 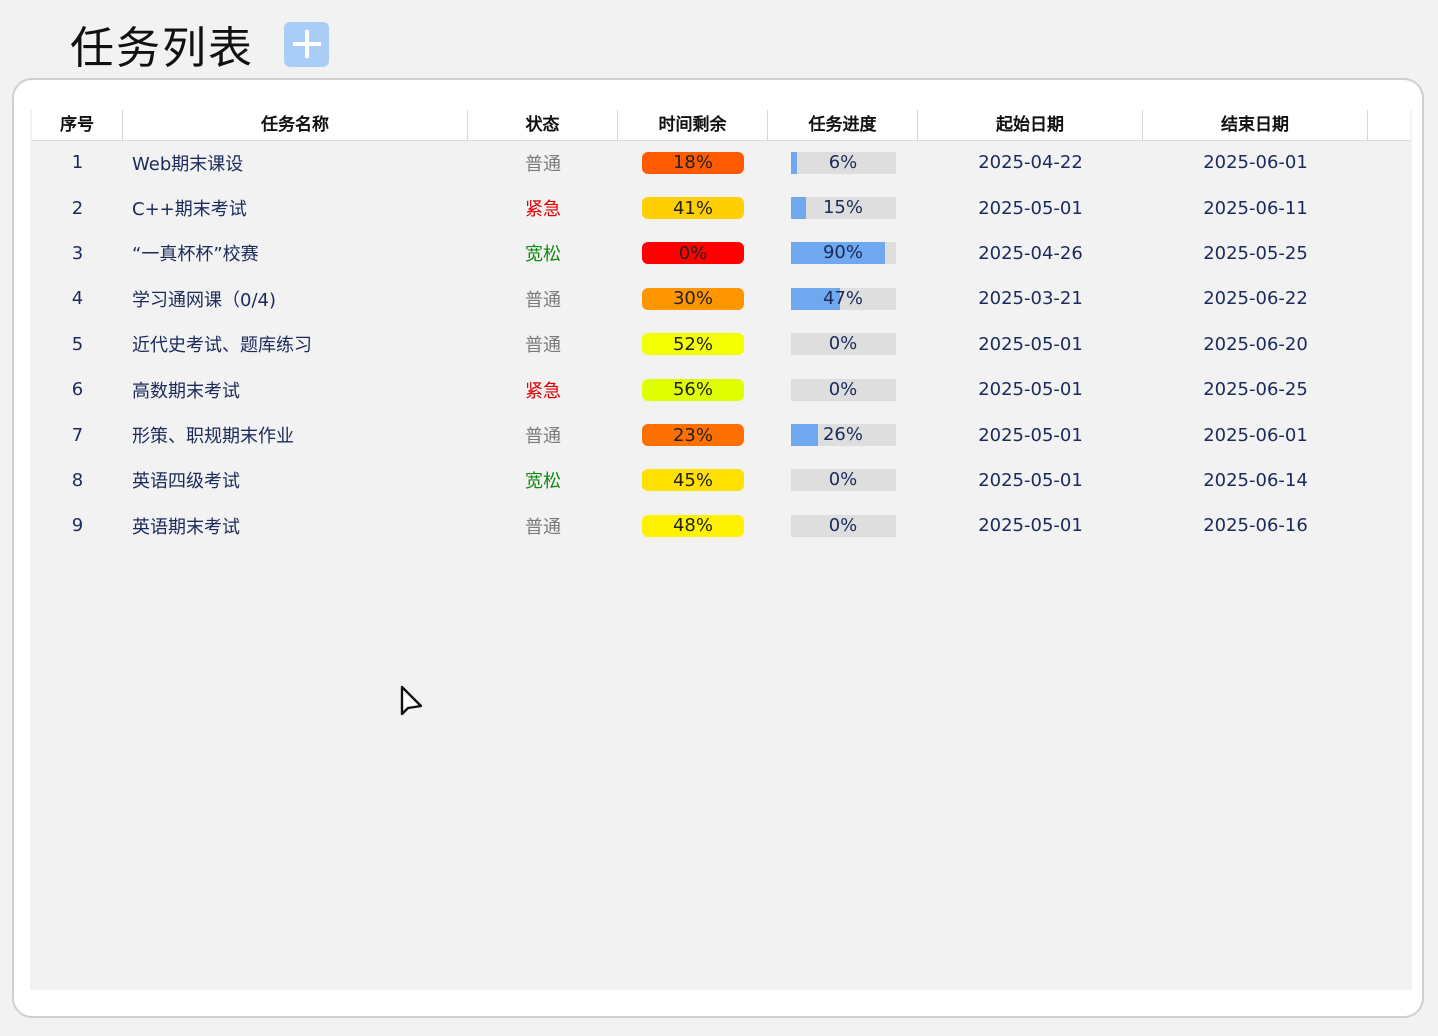 I want to click on time-left-bar: 41%, so click(x=693, y=208).